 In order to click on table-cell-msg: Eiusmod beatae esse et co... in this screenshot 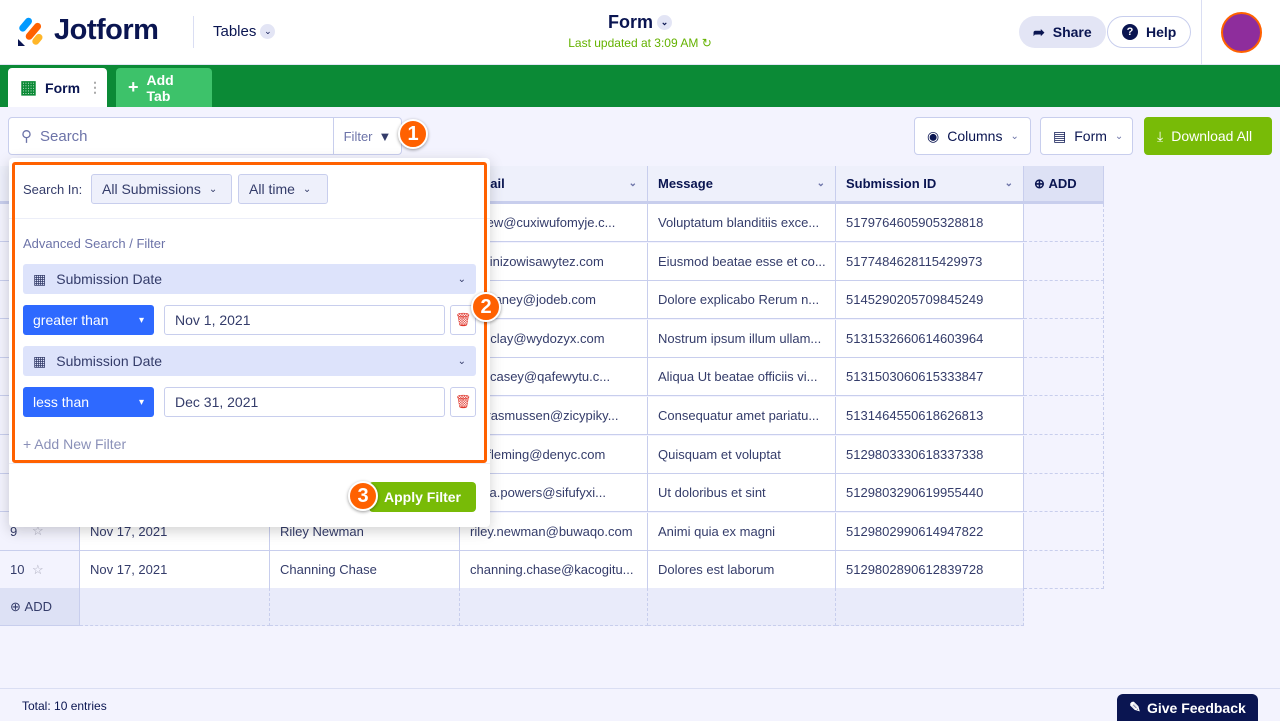, I will do `click(742, 261)`.